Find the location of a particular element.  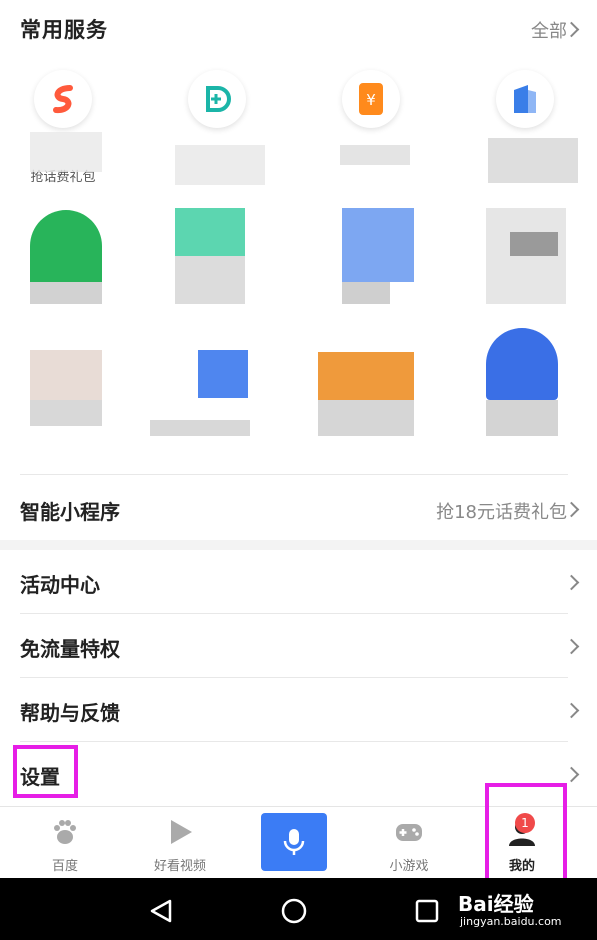

watermark-brand: Bai经验 is located at coordinates (496, 904).